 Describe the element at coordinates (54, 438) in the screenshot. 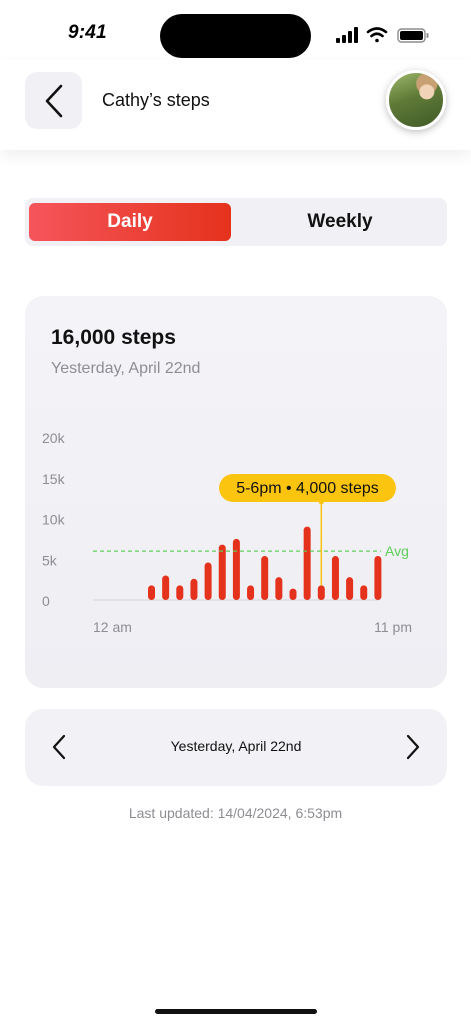

I see `y-tick-label: 20k` at that location.